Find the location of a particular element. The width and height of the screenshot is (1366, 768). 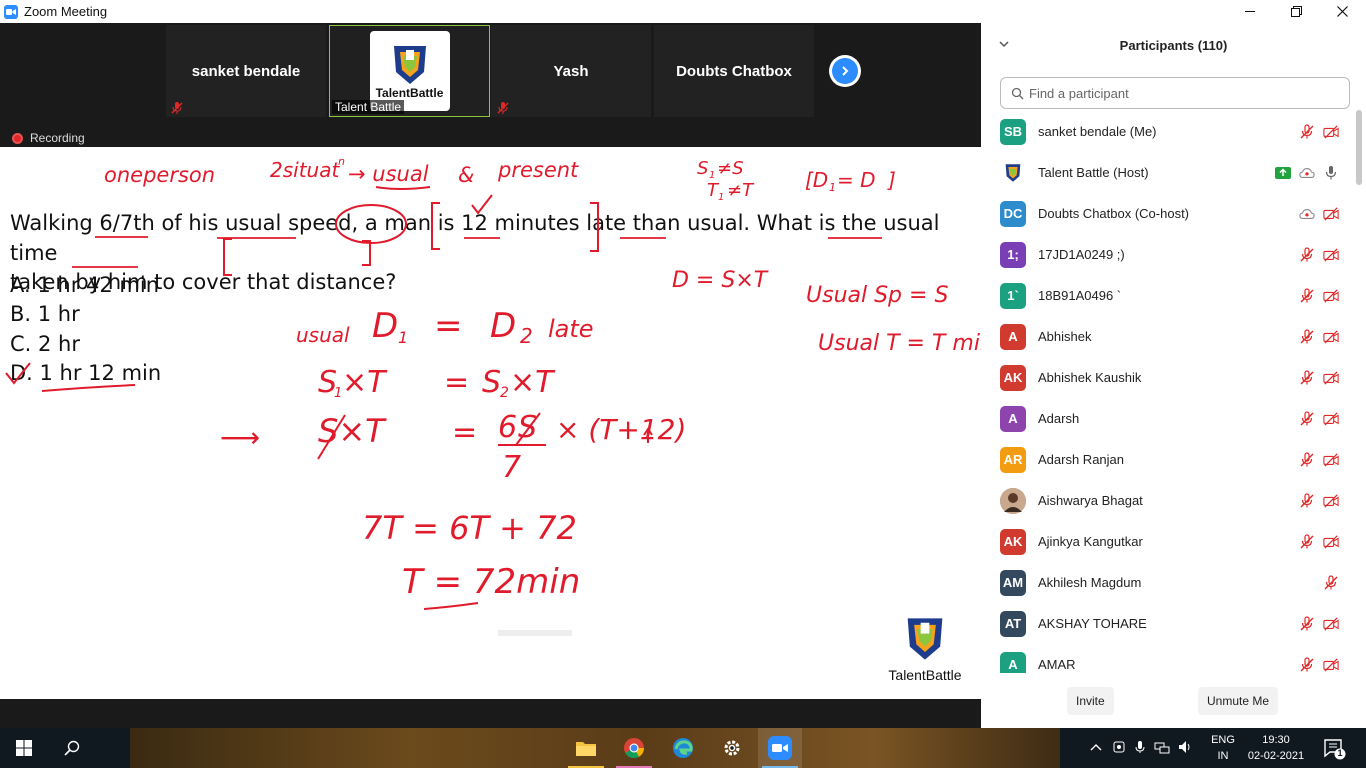

annotation-situation-sup: n is located at coordinates (341, 161).